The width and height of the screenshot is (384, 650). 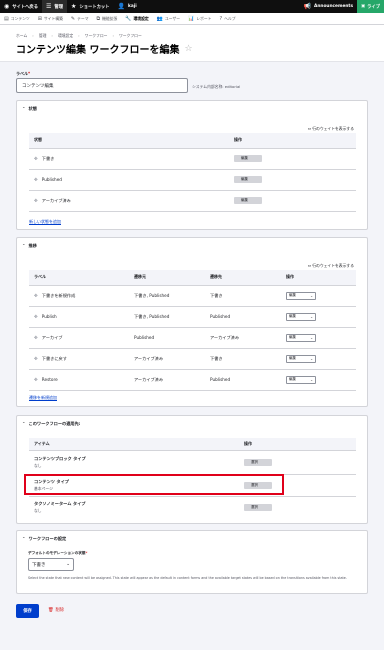 What do you see at coordinates (192, 201) in the screenshot?
I see `table-row: ✥ アーカイブ済み 編集` at bounding box center [192, 201].